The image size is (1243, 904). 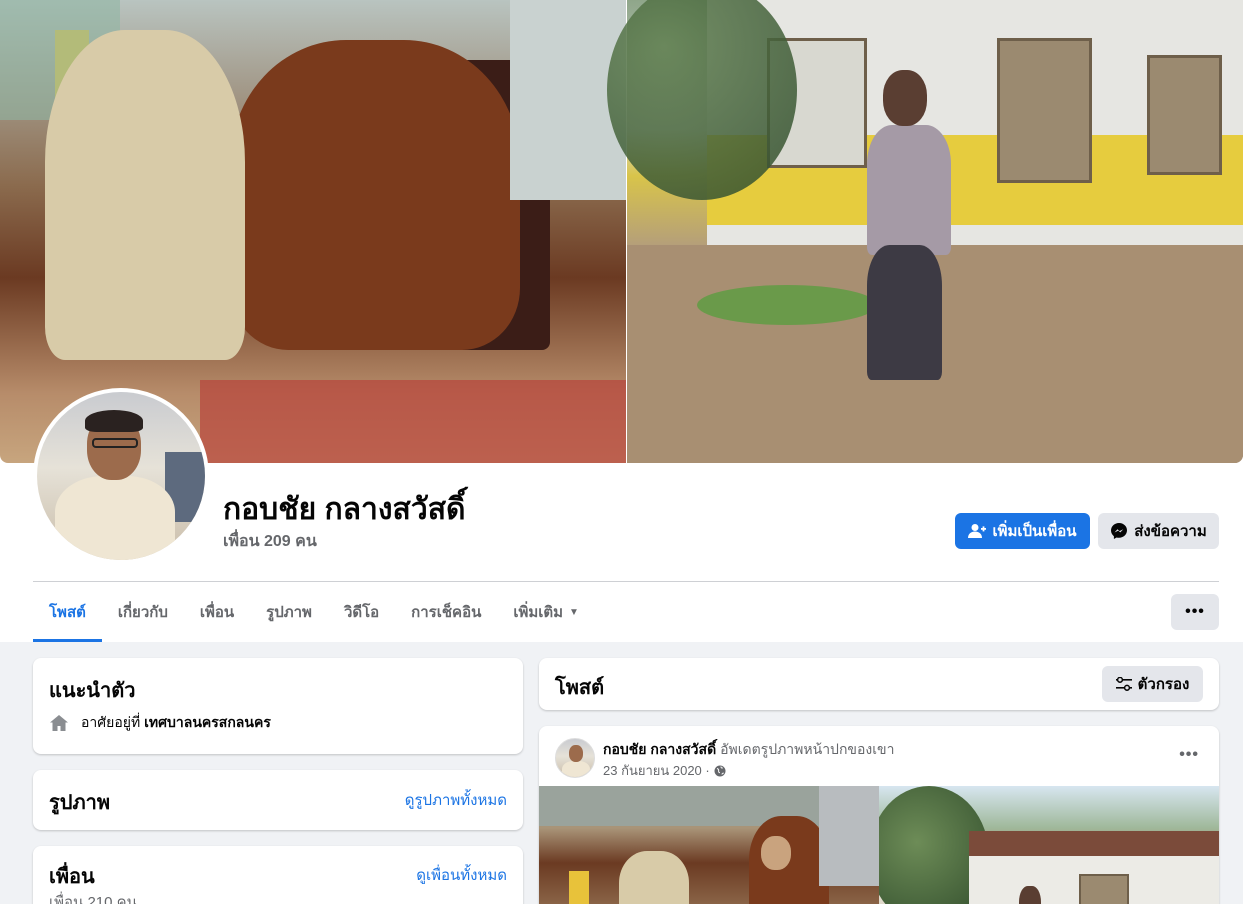 What do you see at coordinates (1049, 845) in the screenshot?
I see `post-photo-right` at bounding box center [1049, 845].